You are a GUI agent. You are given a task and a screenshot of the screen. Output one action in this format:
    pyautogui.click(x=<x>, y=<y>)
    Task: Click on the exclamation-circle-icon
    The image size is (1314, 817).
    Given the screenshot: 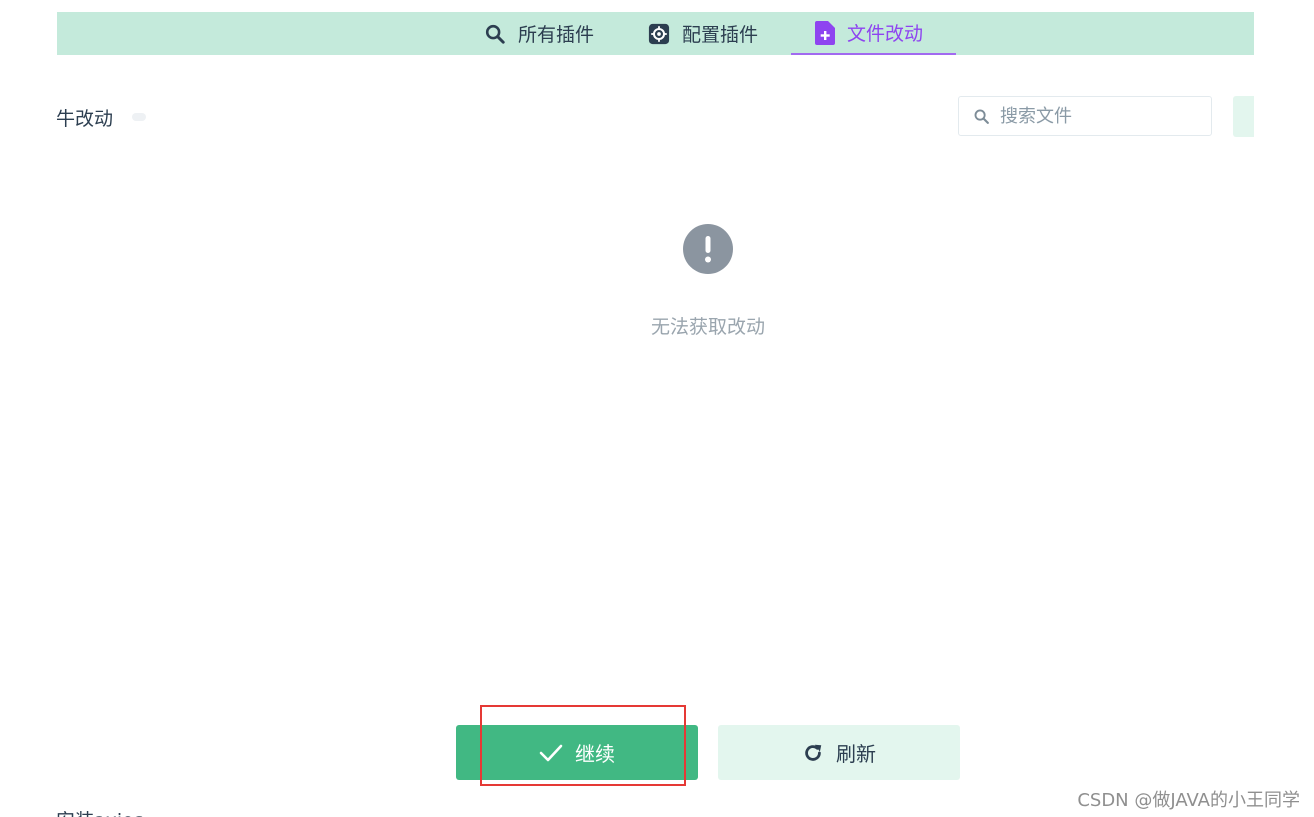 What is the action you would take?
    pyautogui.click(x=708, y=249)
    